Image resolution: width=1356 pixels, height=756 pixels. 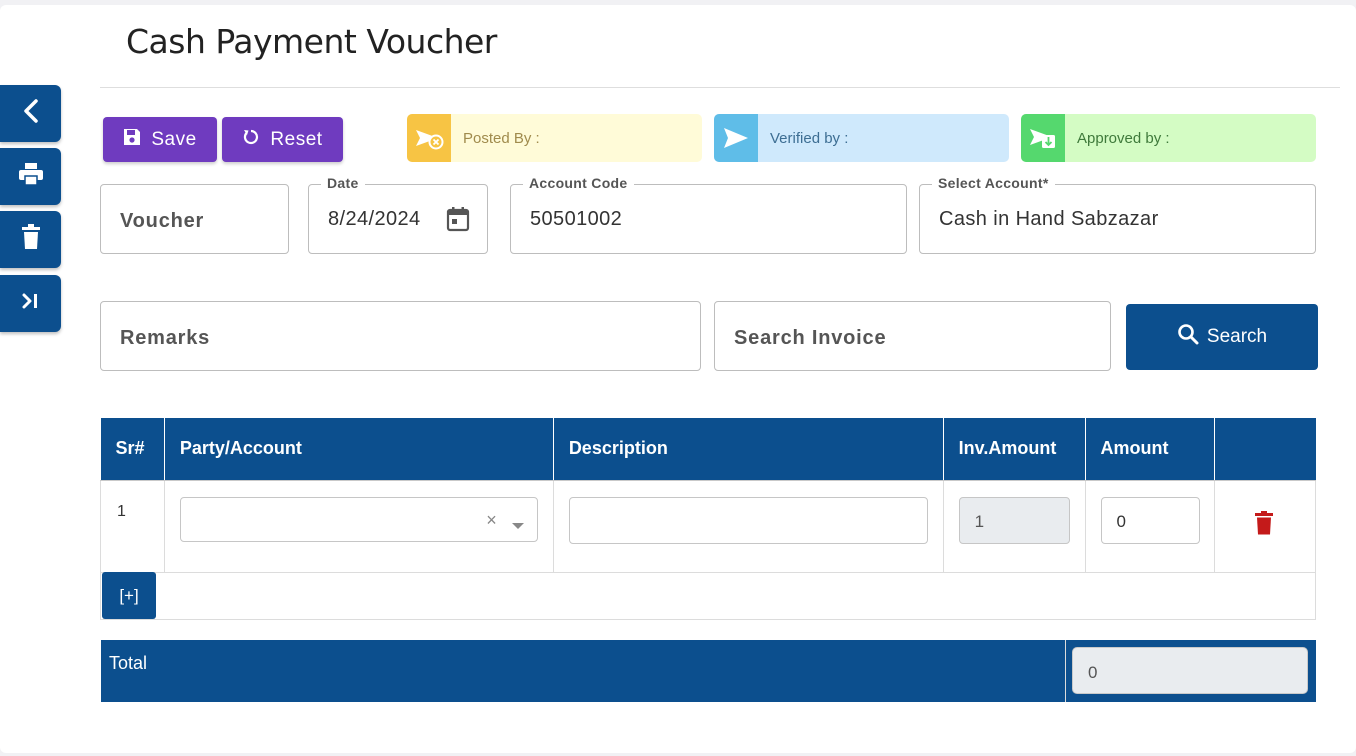 I want to click on verified-by-label: Verified by :, so click(x=809, y=138).